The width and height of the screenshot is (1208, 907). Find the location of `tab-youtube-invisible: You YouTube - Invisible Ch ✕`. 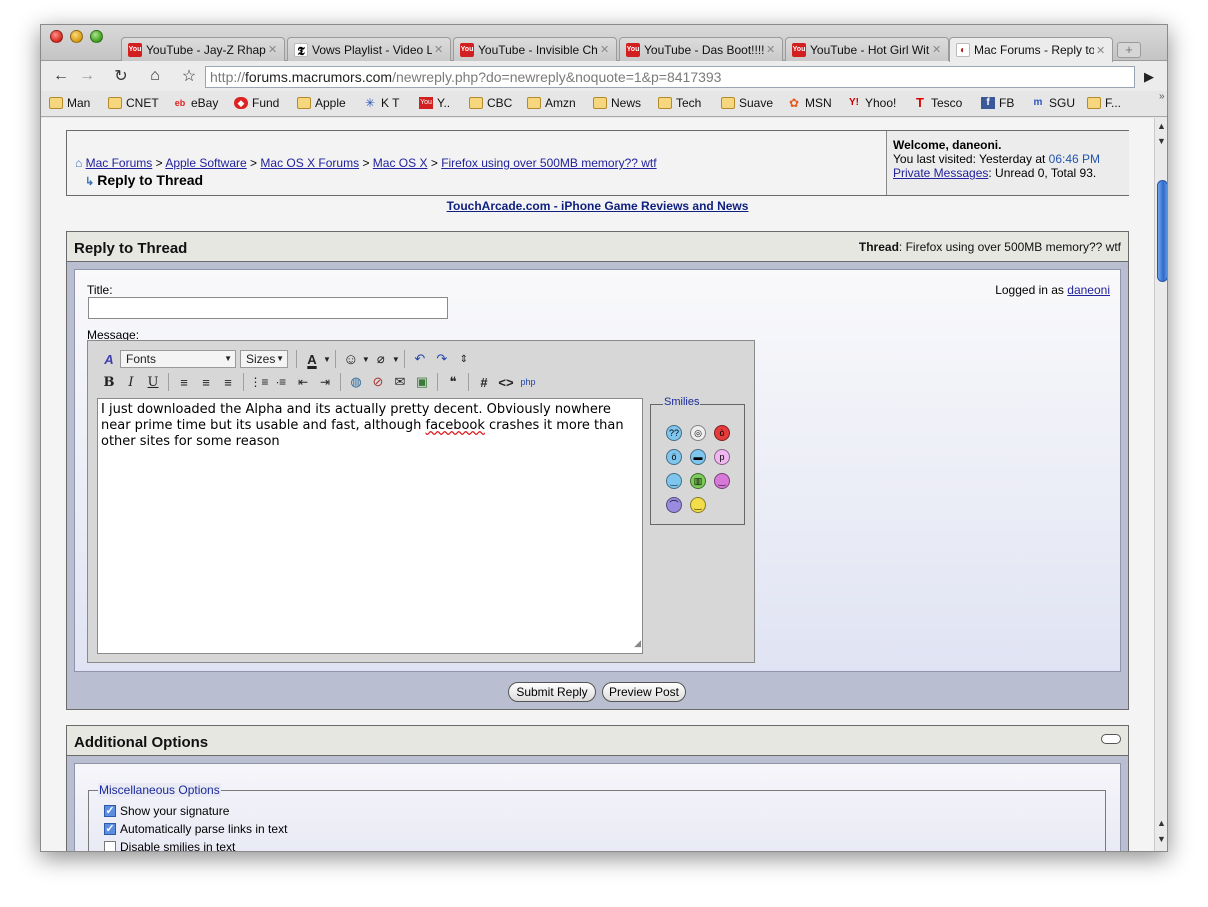

tab-youtube-invisible: You YouTube - Invisible Ch ✕ is located at coordinates (535, 49).